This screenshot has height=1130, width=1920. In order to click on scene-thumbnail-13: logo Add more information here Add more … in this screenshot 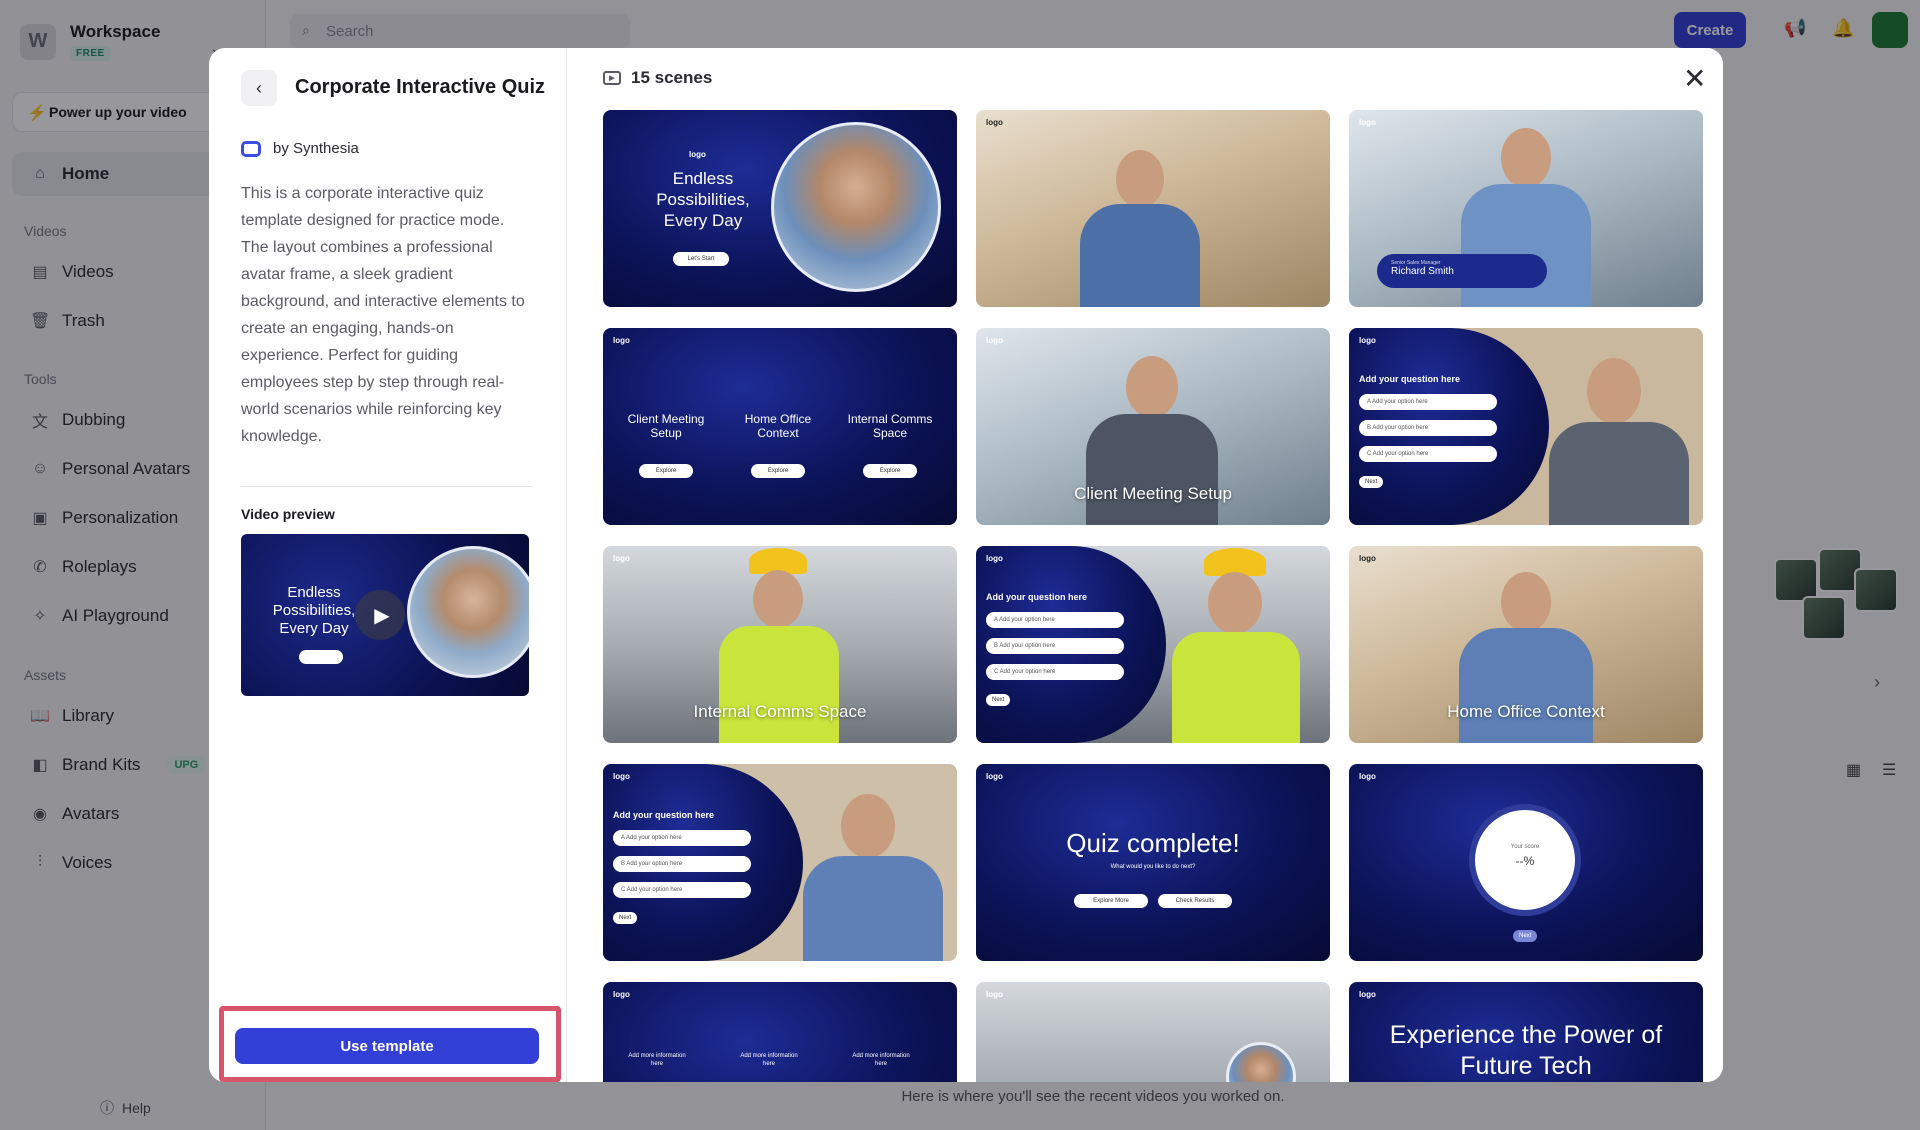, I will do `click(780, 1032)`.